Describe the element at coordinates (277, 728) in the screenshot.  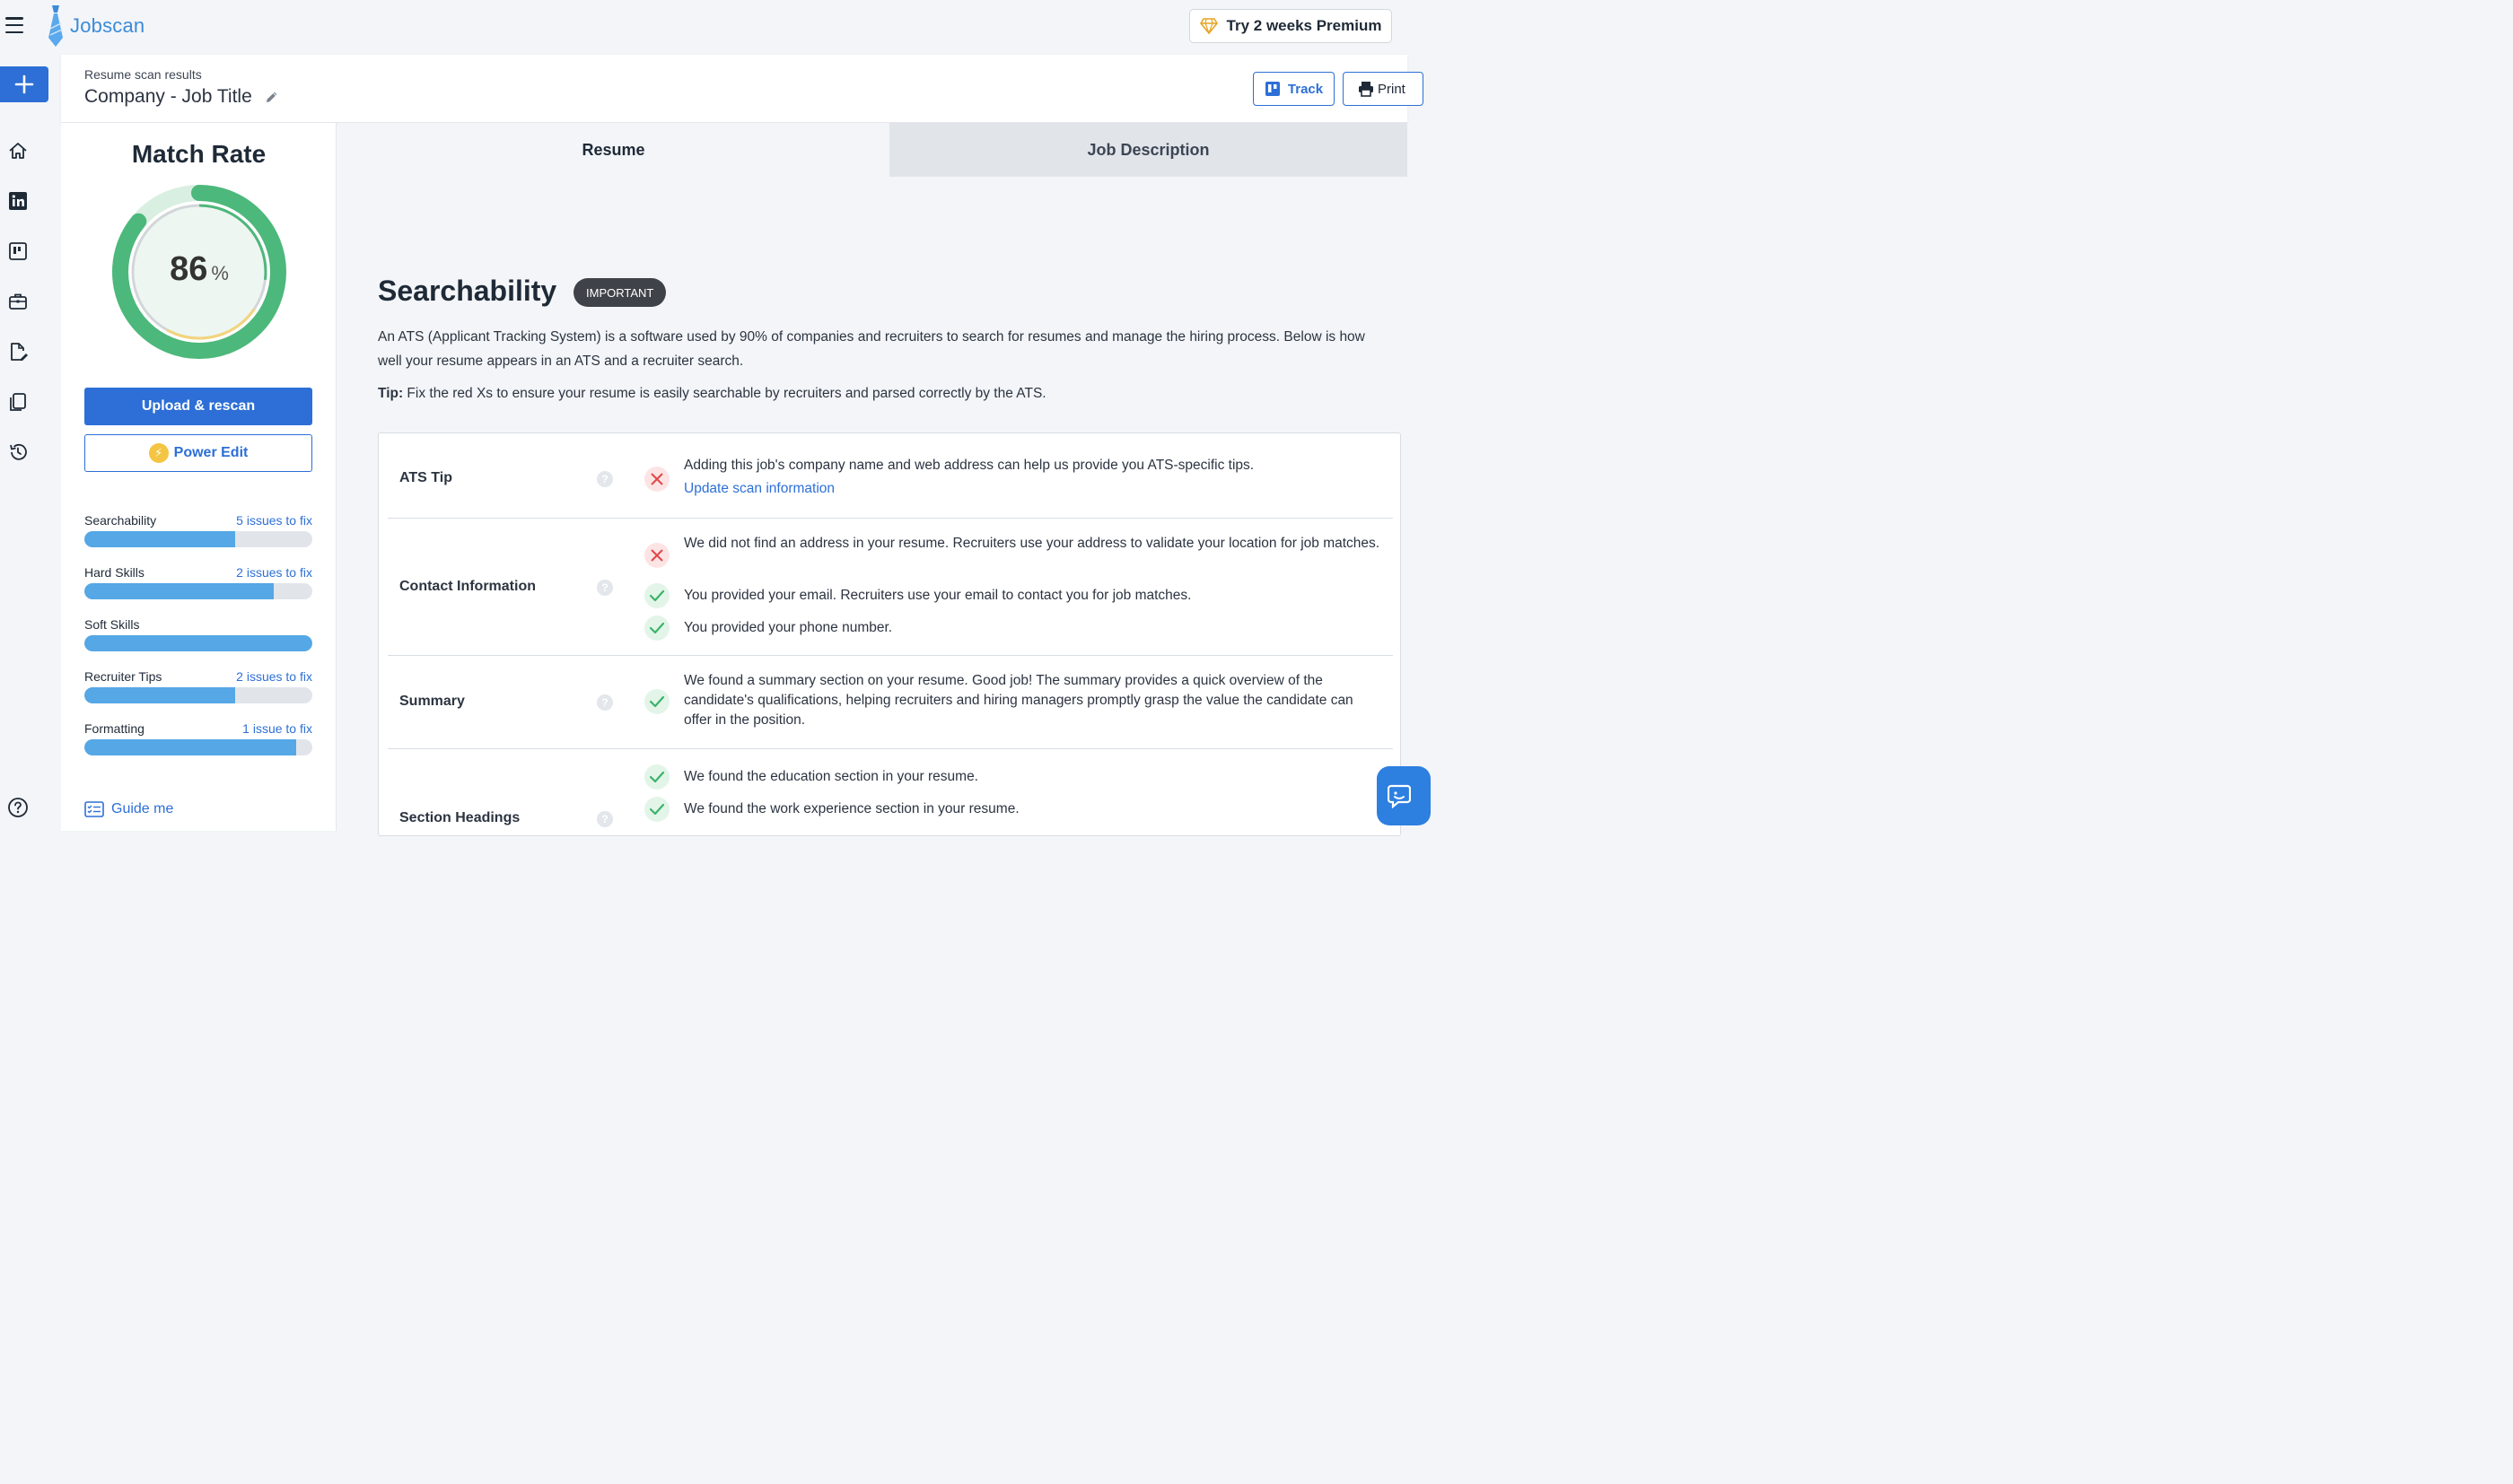
I see `issues-link: 1 issue to fix` at that location.